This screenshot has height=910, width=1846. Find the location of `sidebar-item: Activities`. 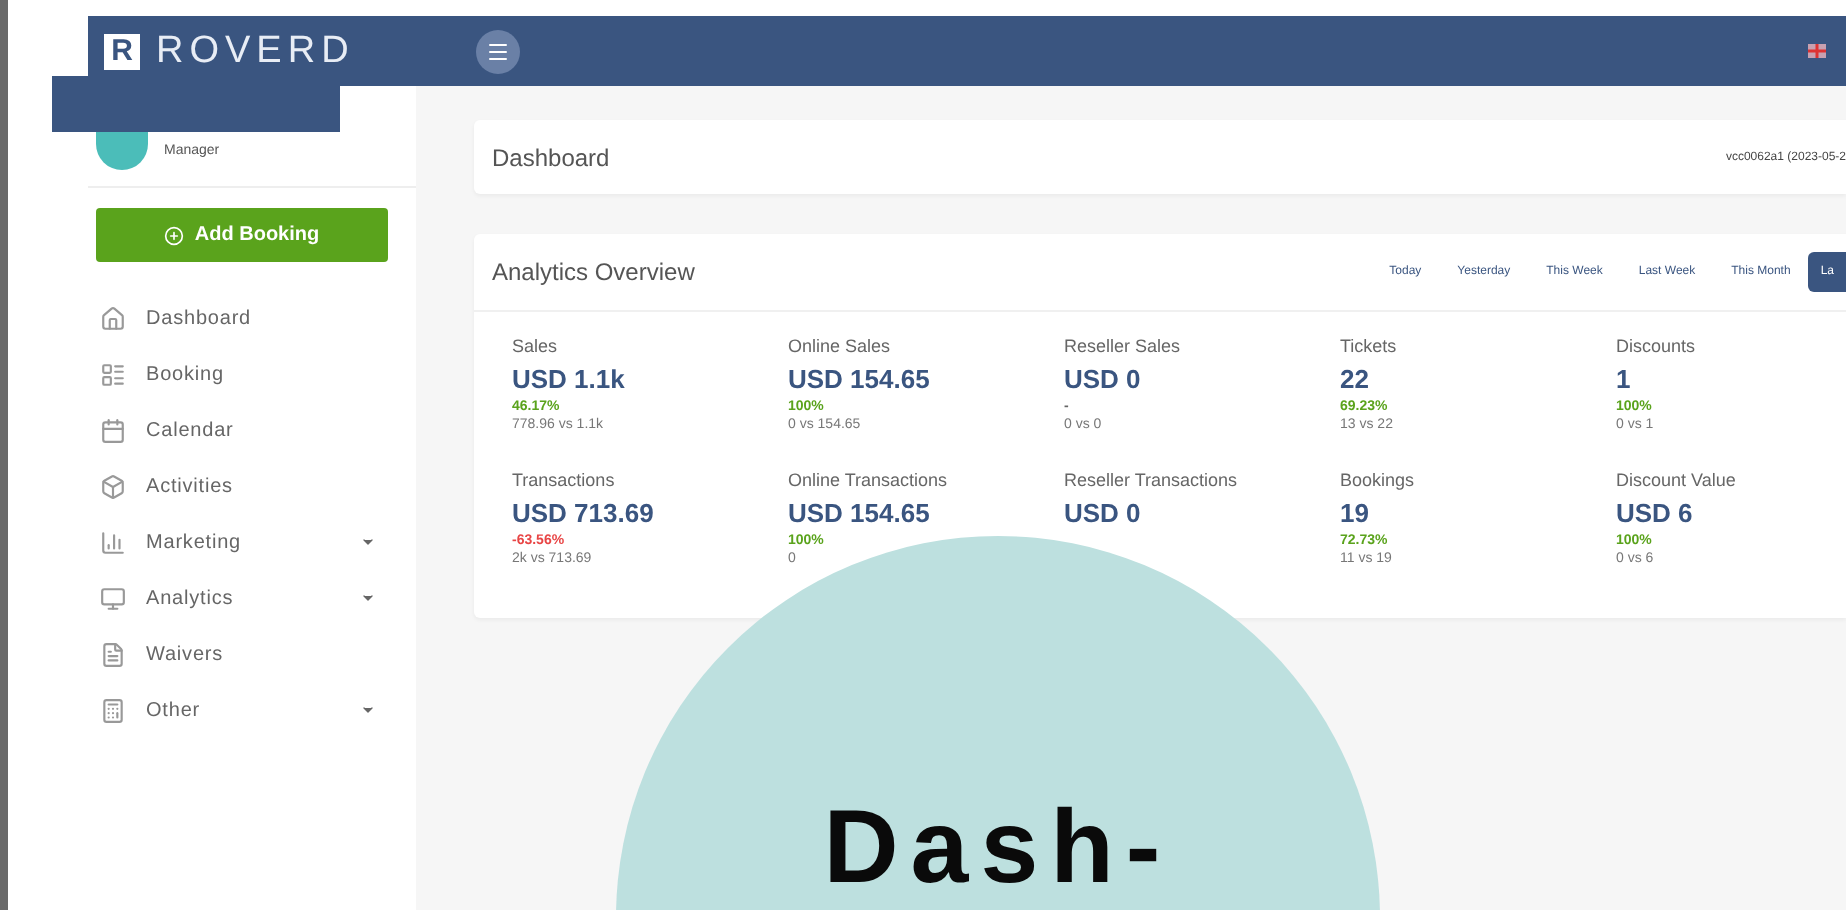

sidebar-item: Activities is located at coordinates (252, 486).